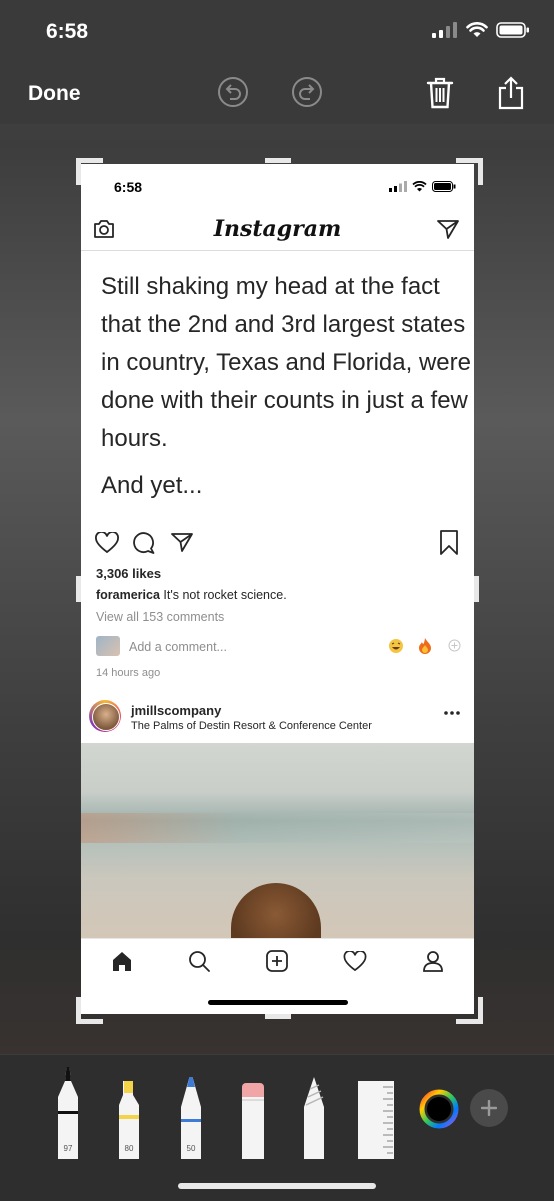 The height and width of the screenshot is (1201, 554). I want to click on post-caption: foramerica It's not rocket science., so click(191, 595).